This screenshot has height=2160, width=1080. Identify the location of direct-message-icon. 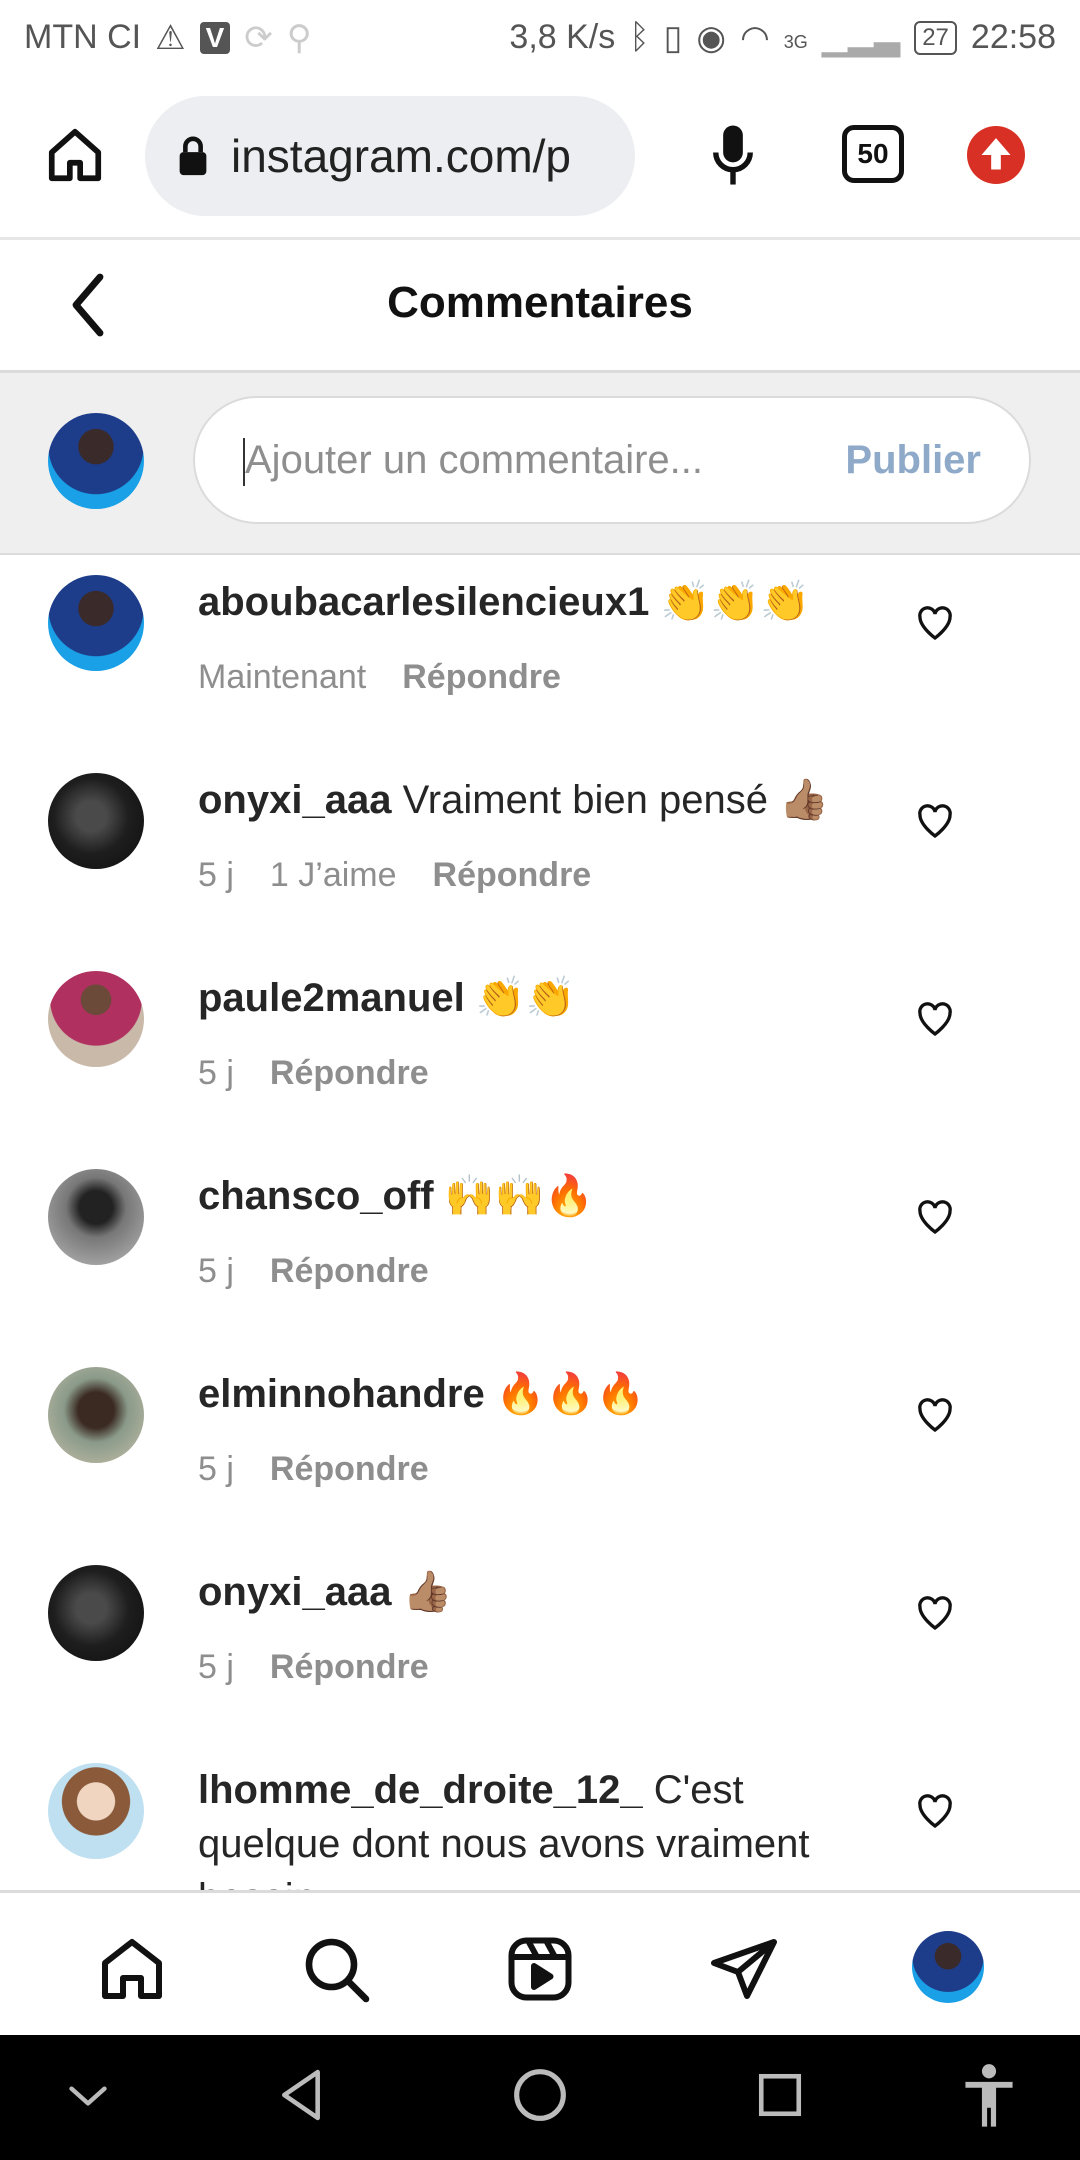
(744, 1969).